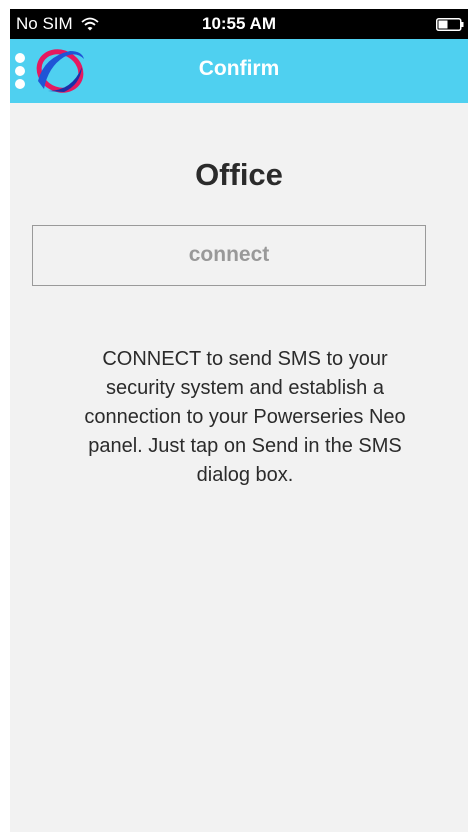 The image size is (468, 832). I want to click on status-bar: No SIM 10:55 AM, so click(239, 24).